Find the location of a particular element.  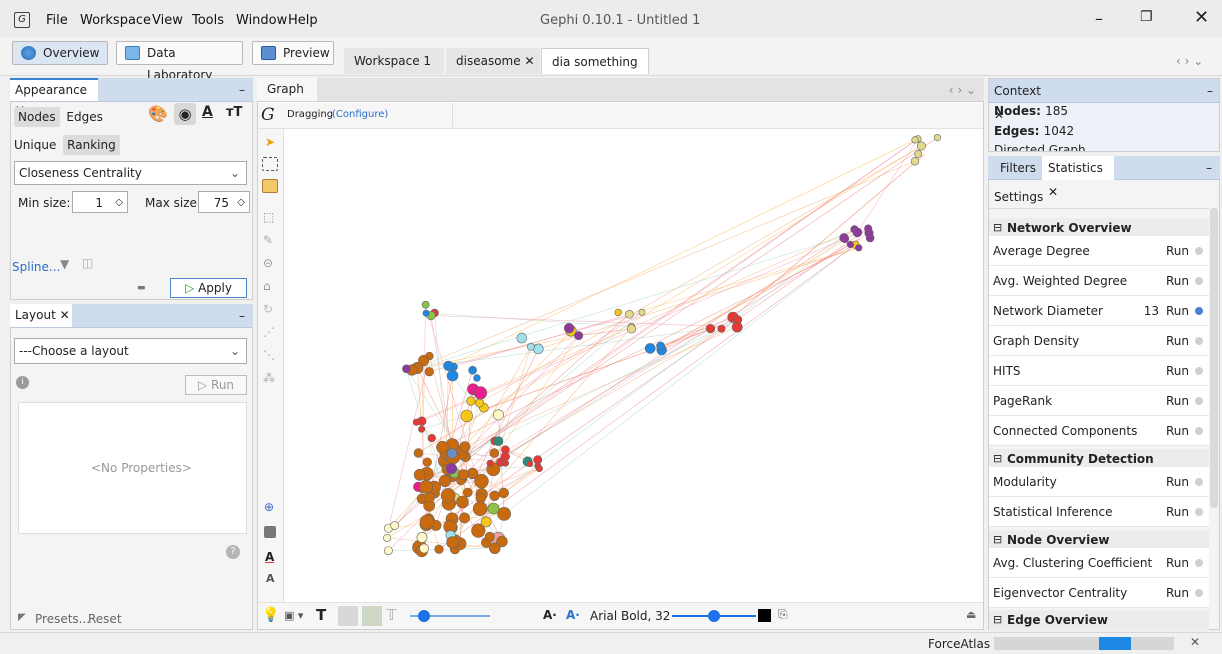

workspace-tab-dia-something: dia something ✕ is located at coordinates (595, 71).